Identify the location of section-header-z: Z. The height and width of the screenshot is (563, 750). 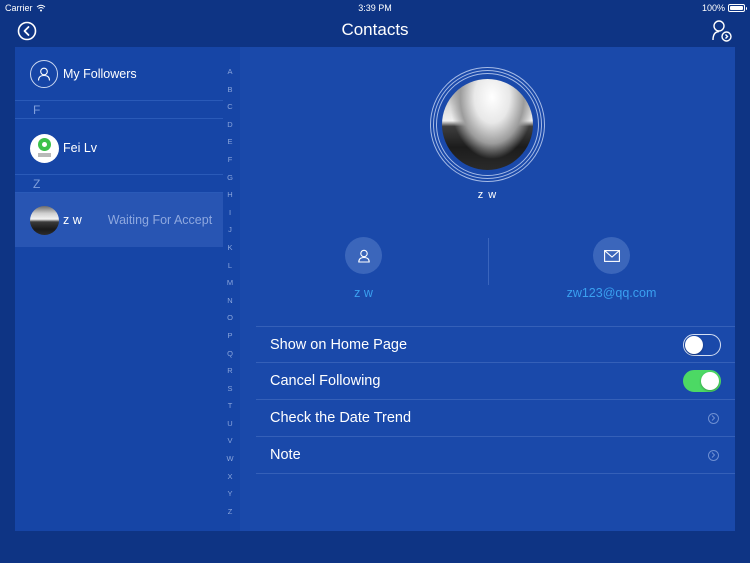
(119, 183).